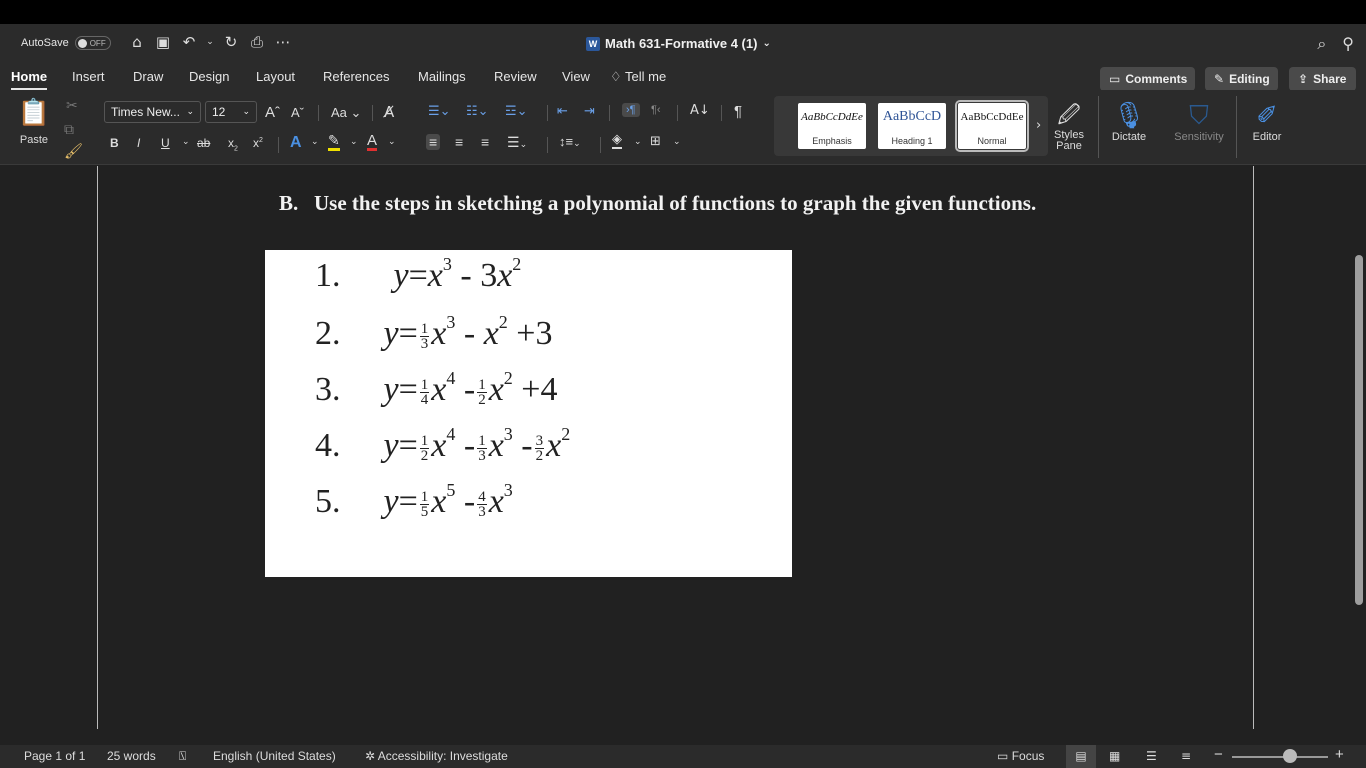 This screenshot has height=768, width=1366. Describe the element at coordinates (148, 76) in the screenshot. I see `tab-draw: Draw` at that location.